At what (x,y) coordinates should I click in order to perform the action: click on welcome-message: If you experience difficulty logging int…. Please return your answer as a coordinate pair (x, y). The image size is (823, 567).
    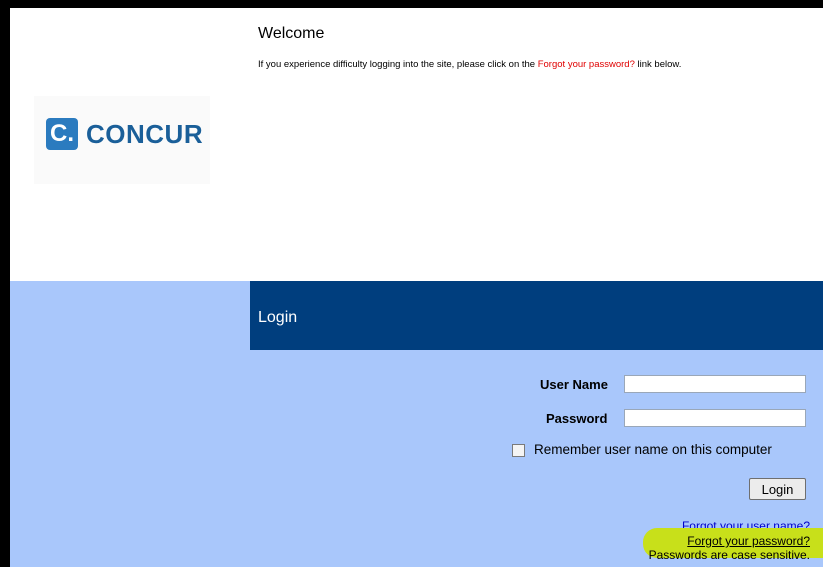
    Looking at the image, I should click on (538, 65).